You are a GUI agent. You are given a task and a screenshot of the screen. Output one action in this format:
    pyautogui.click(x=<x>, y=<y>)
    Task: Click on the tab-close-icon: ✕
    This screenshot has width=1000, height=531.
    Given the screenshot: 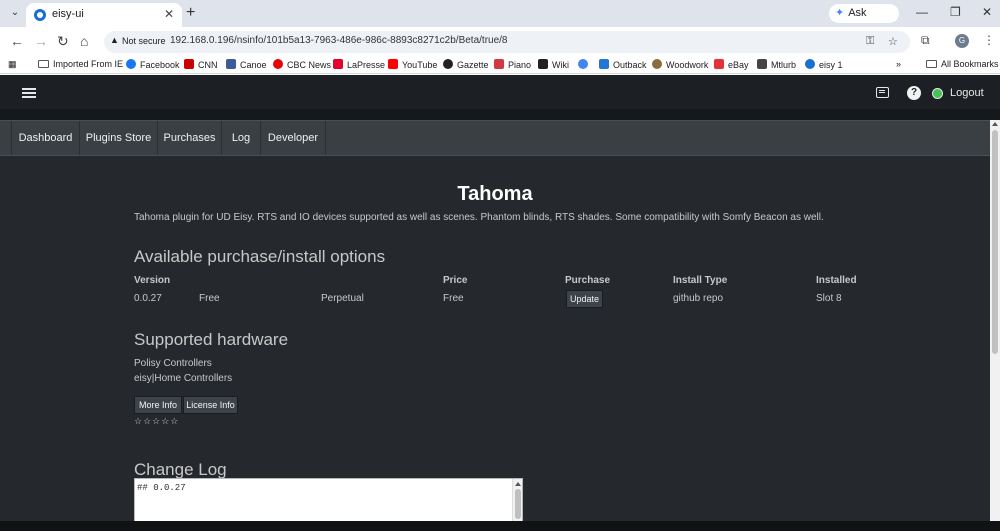 What is the action you would take?
    pyautogui.click(x=169, y=14)
    